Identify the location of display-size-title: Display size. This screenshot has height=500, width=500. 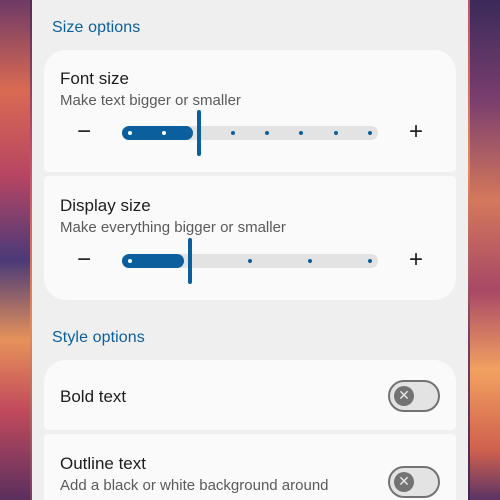
(105, 205).